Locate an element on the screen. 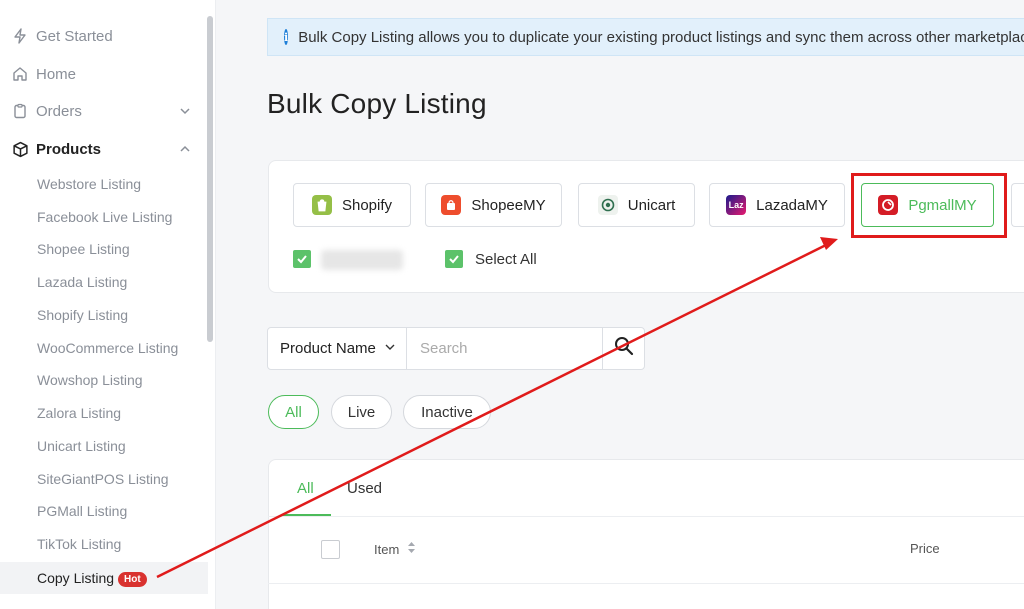 This screenshot has width=1024, height=609. nav-home: Home is located at coordinates (43, 74).